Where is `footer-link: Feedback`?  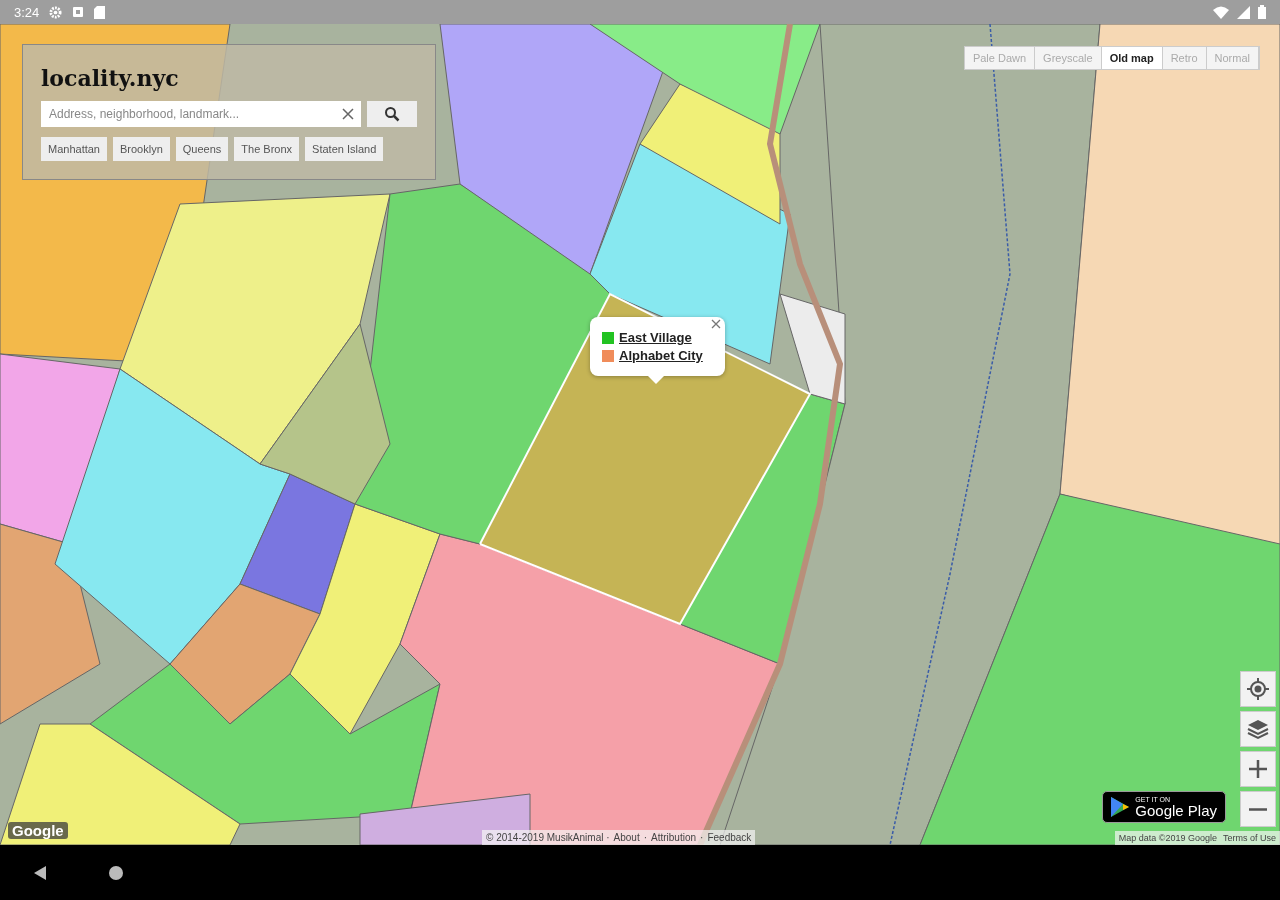
footer-link: Feedback is located at coordinates (729, 837).